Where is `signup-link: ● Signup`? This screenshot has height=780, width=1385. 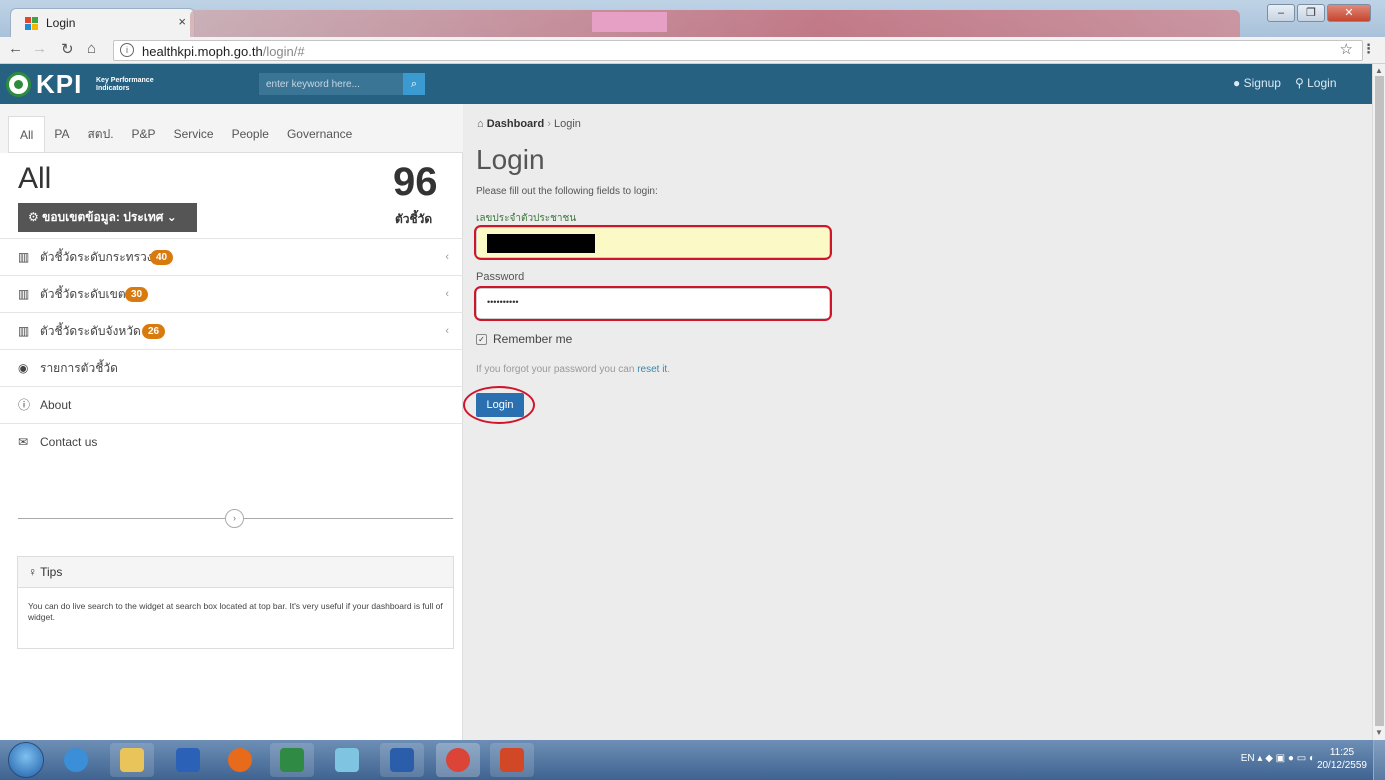 signup-link: ● Signup is located at coordinates (1257, 83).